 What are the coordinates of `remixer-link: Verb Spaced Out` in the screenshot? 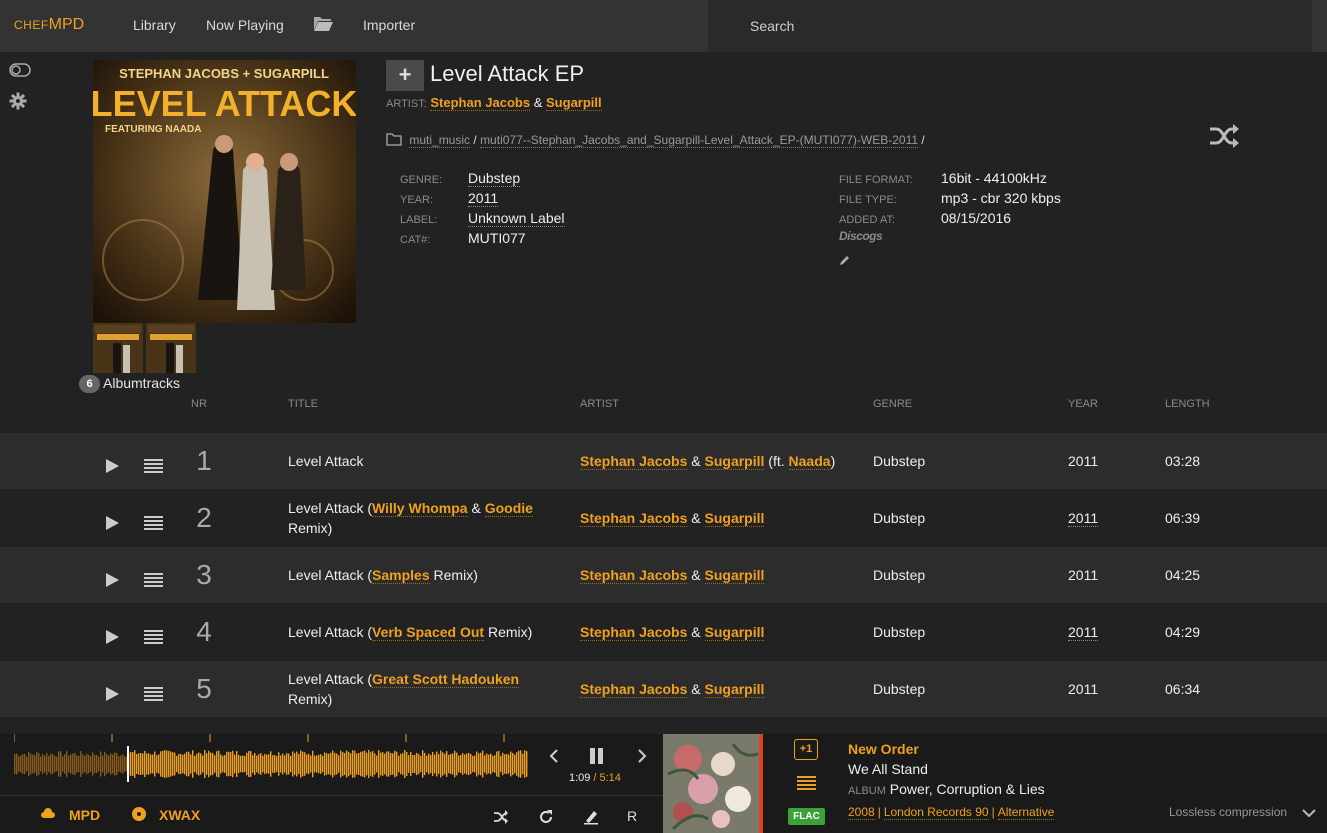 It's located at (428, 632).